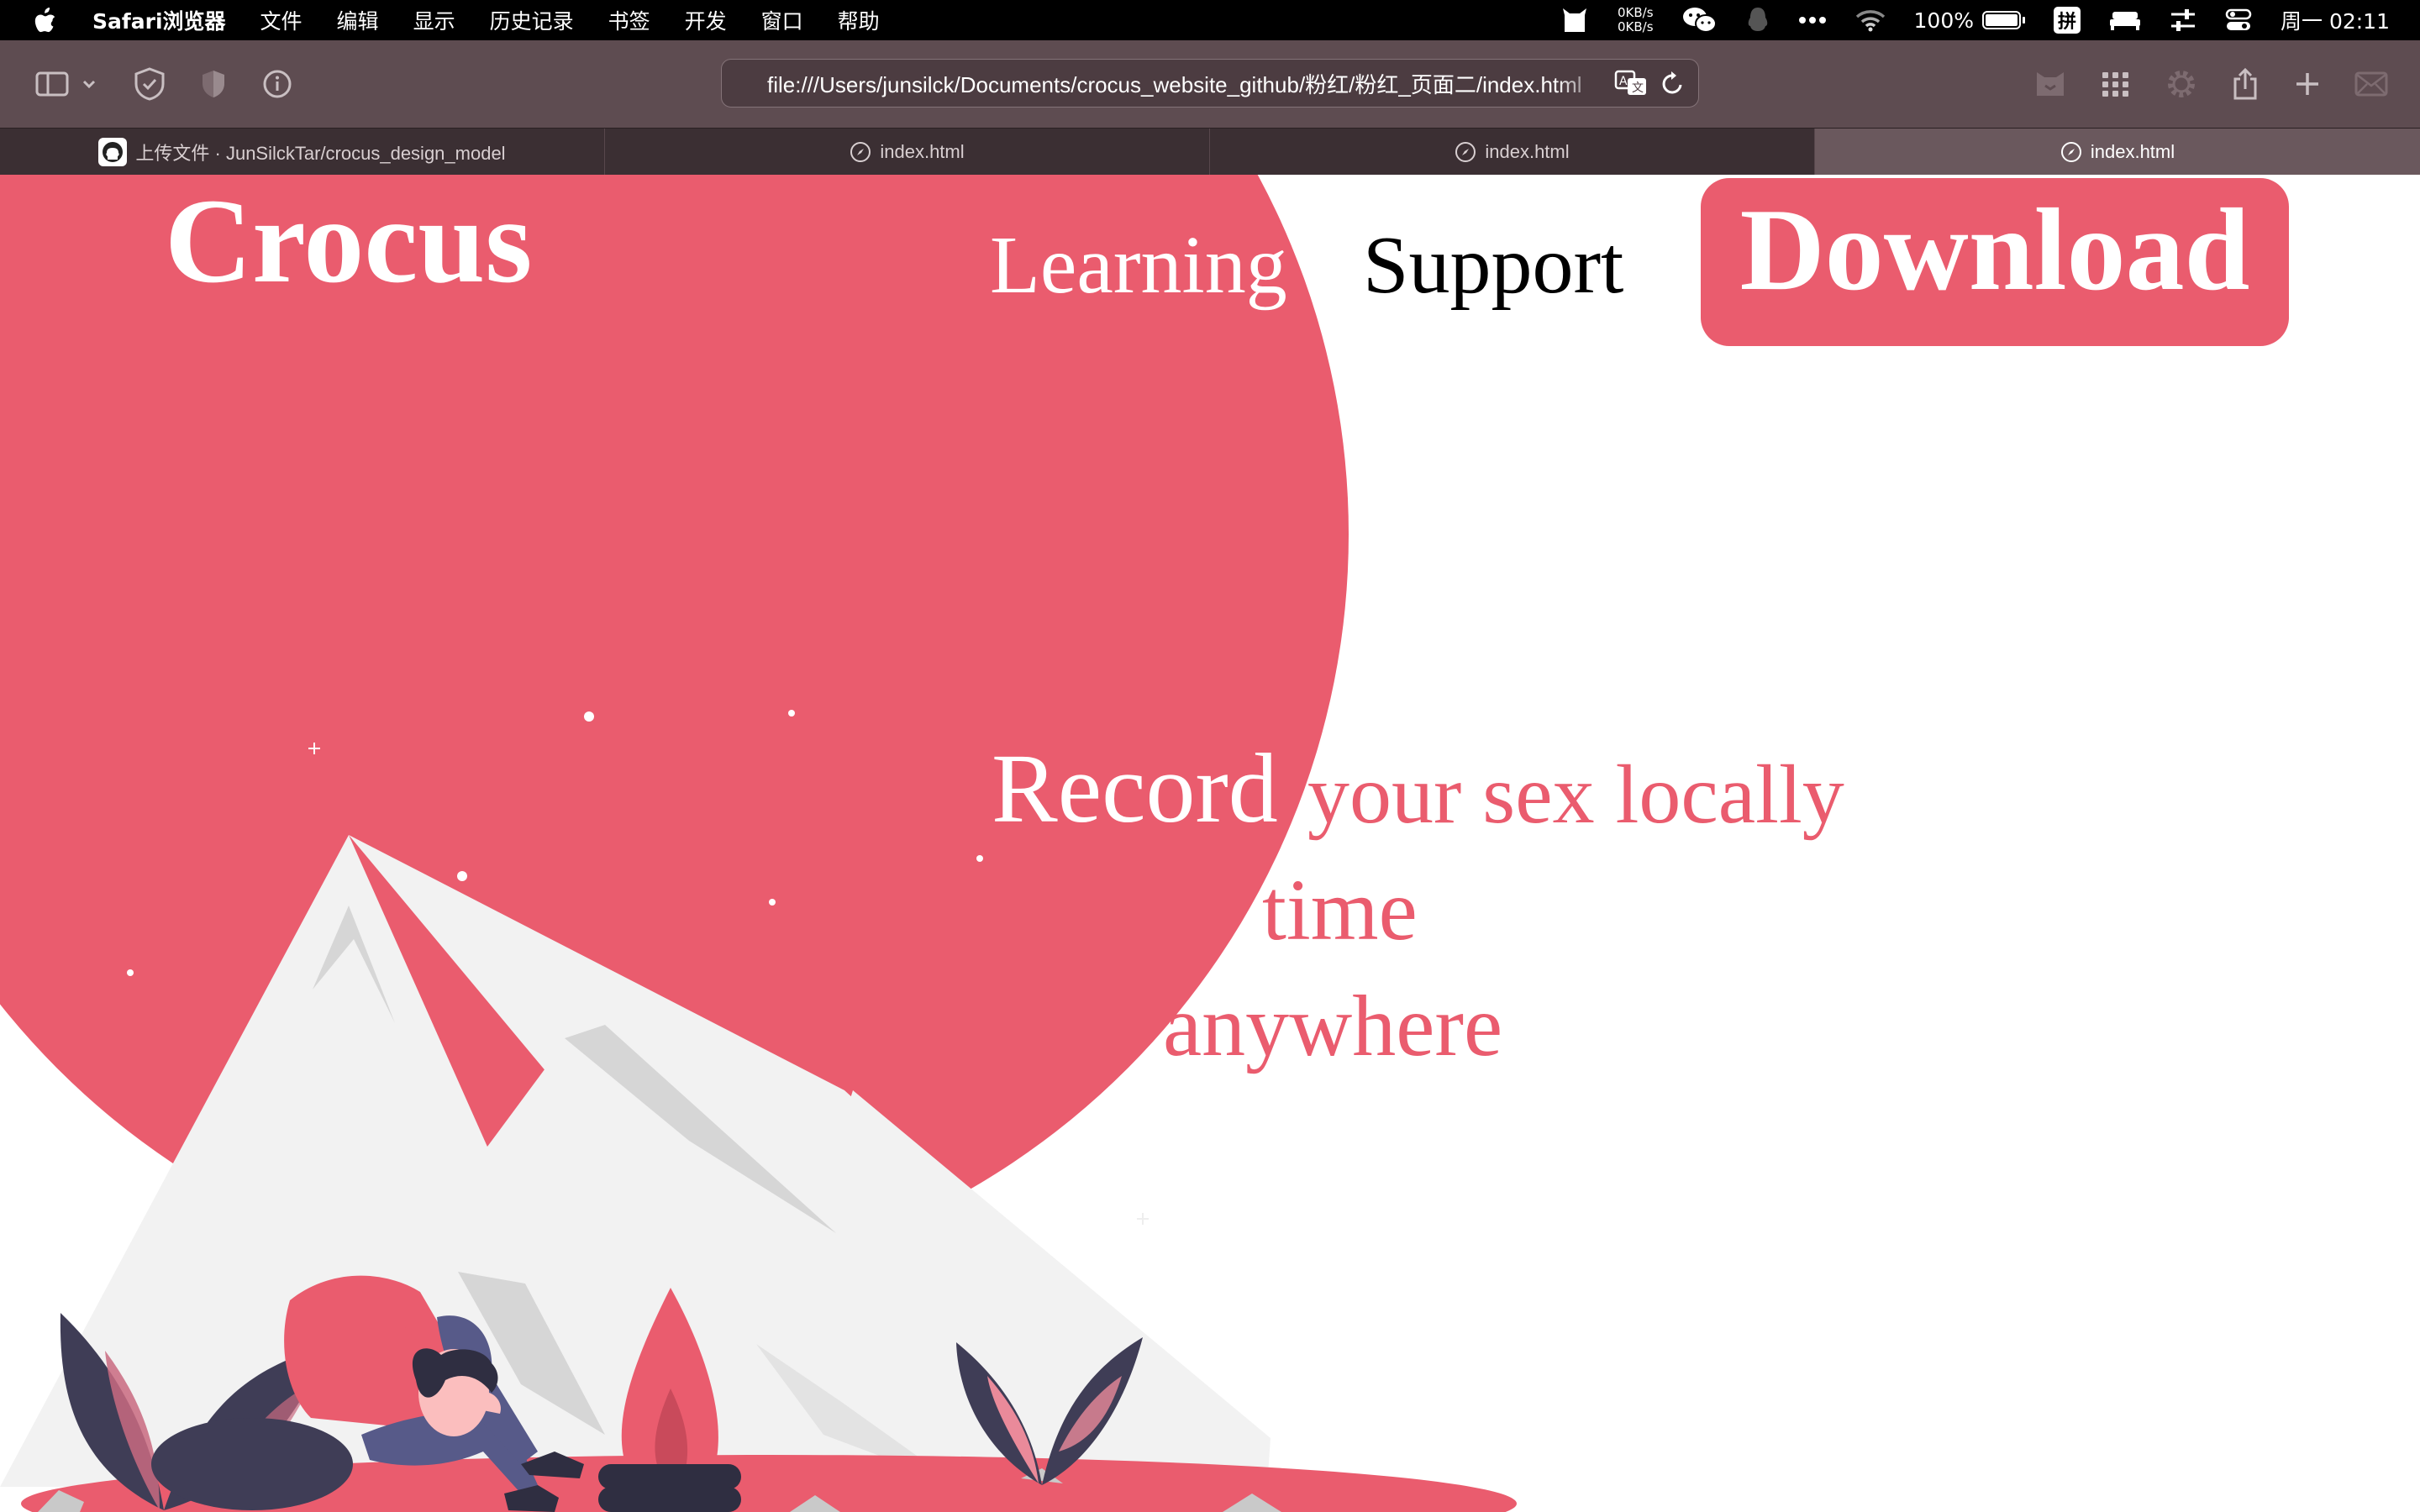 This screenshot has width=2420, height=1512. I want to click on more-icon, so click(1812, 20).